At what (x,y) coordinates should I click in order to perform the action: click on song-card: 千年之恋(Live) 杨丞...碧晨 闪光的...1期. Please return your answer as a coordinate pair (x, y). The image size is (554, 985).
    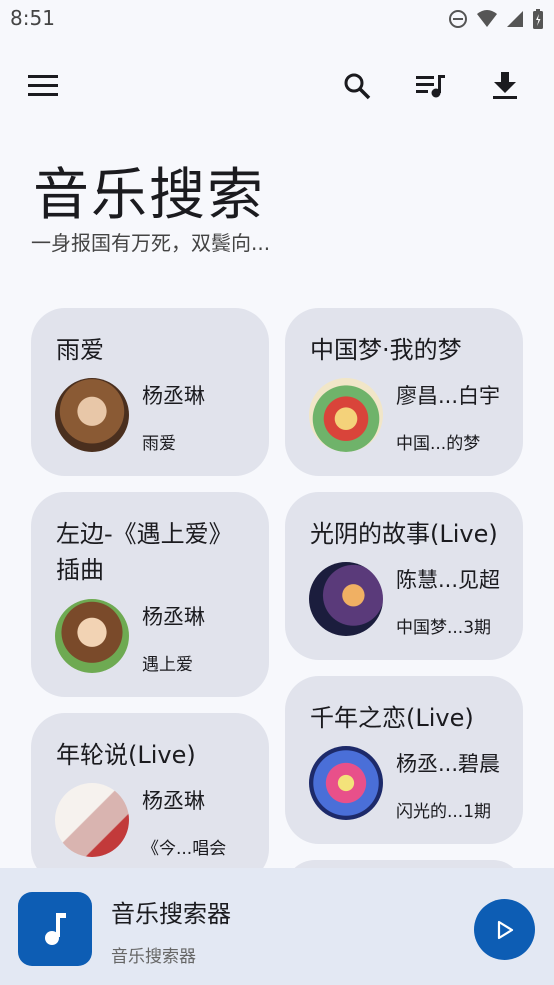
    Looking at the image, I should click on (404, 760).